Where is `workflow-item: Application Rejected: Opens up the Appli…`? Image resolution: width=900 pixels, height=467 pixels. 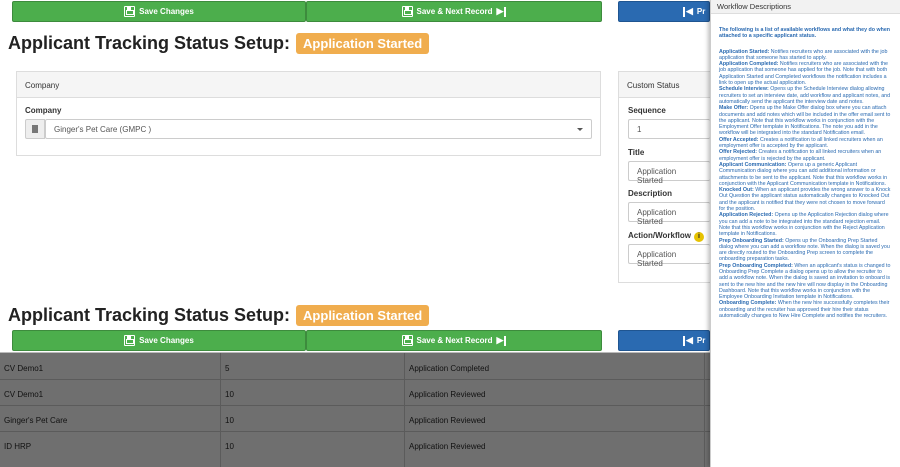 workflow-item: Application Rejected: Opens up the Appli… is located at coordinates (805, 224).